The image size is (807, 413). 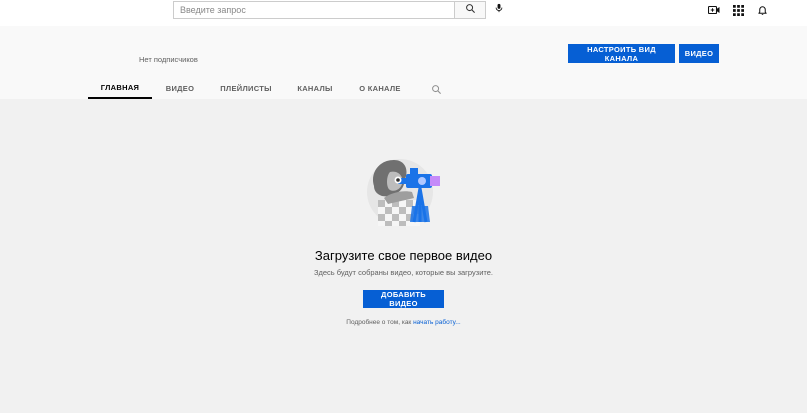 I want to click on create-video-icon, so click(x=714, y=10).